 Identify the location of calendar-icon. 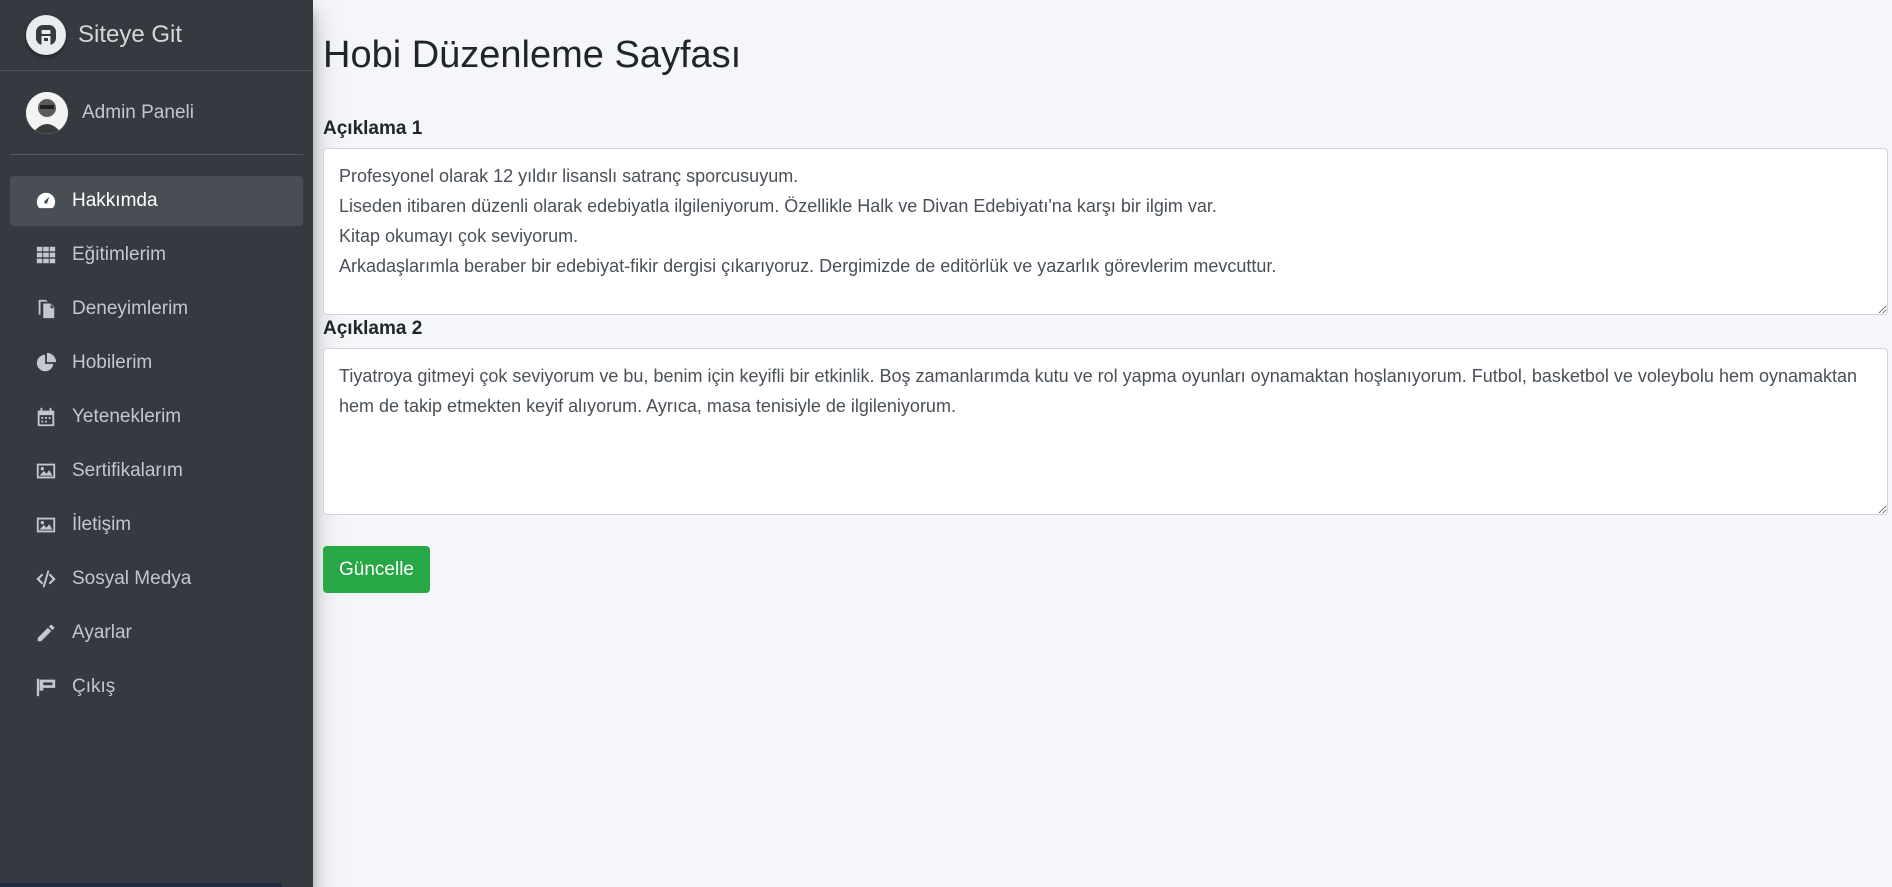
(46, 417).